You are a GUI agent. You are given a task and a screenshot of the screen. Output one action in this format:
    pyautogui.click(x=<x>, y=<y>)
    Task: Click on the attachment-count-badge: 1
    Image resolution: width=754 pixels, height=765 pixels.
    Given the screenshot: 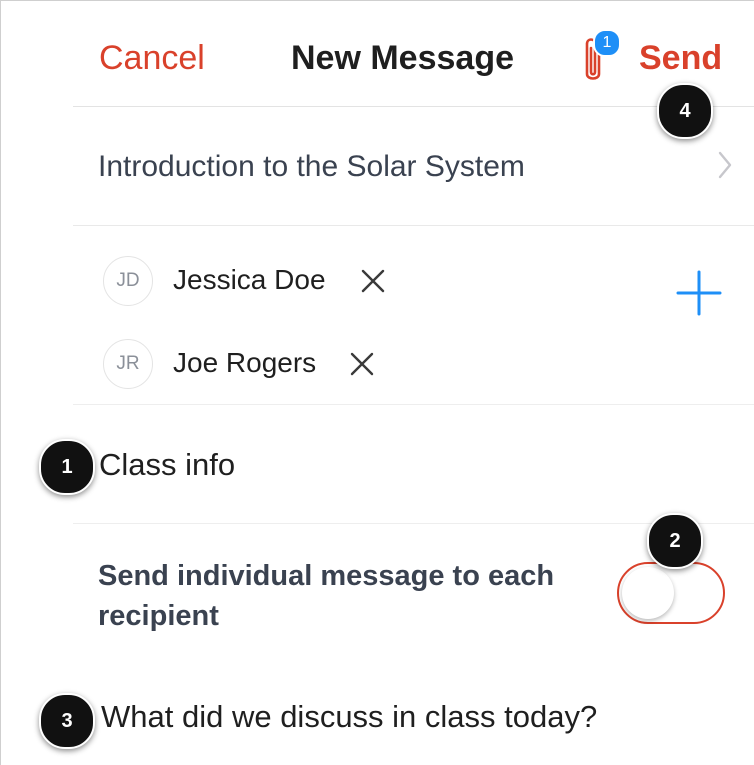 What is the action you would take?
    pyautogui.click(x=607, y=43)
    